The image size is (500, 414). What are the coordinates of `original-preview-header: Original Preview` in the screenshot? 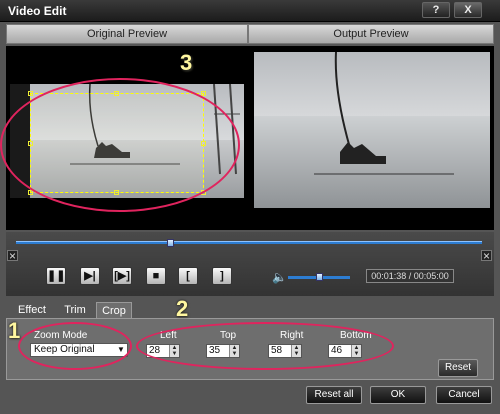 It's located at (127, 34).